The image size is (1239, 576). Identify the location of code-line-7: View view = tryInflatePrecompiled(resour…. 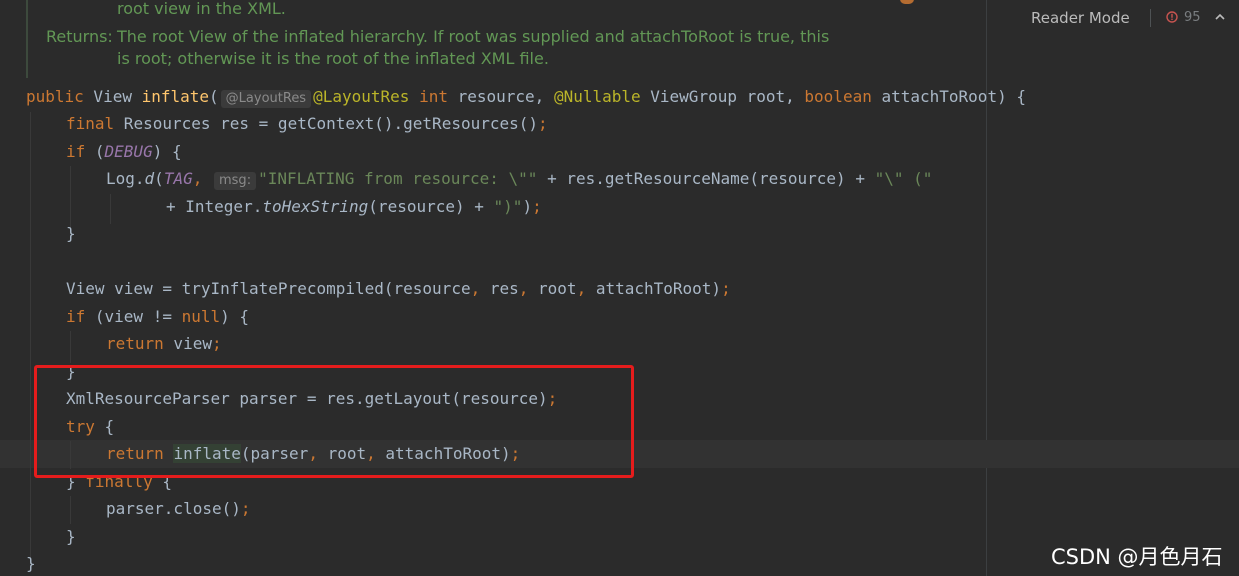
(398, 288).